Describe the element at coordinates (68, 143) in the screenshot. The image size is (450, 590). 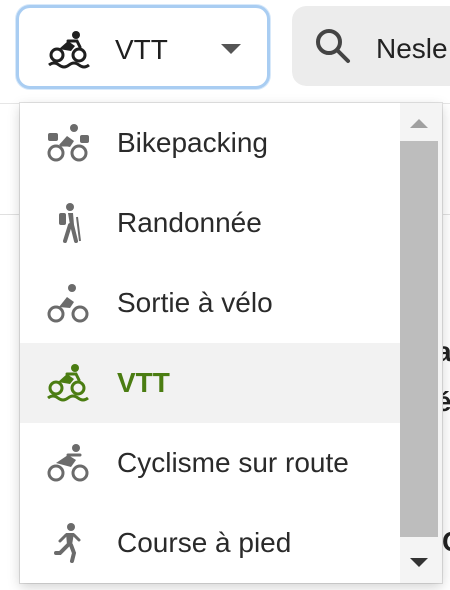
I see `bikepacking-icon` at that location.